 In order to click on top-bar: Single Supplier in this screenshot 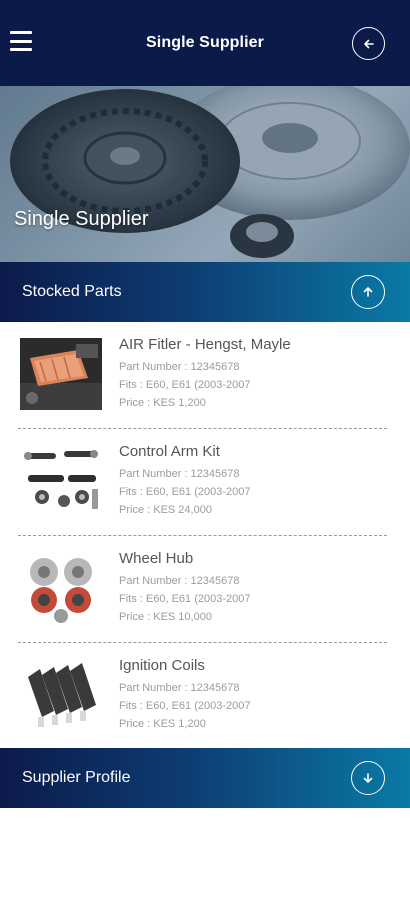, I will do `click(205, 43)`.